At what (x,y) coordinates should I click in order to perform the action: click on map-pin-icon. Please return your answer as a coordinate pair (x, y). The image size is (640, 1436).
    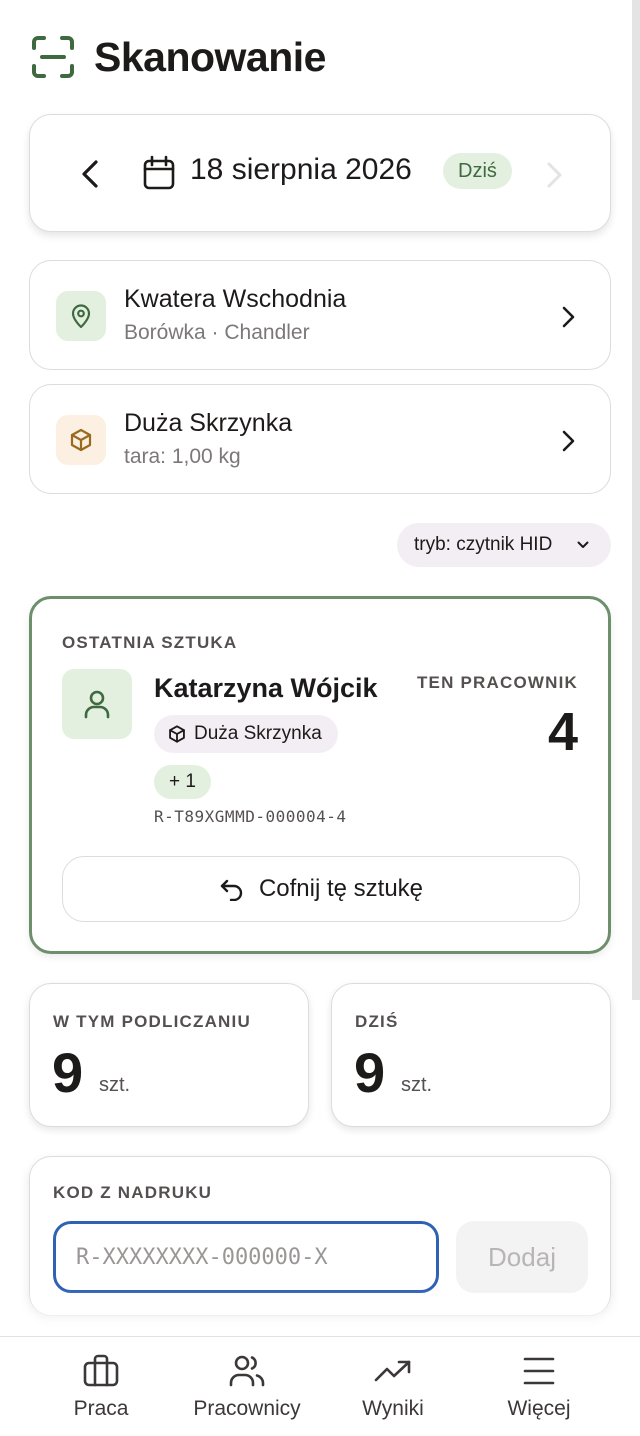
    Looking at the image, I should click on (81, 316).